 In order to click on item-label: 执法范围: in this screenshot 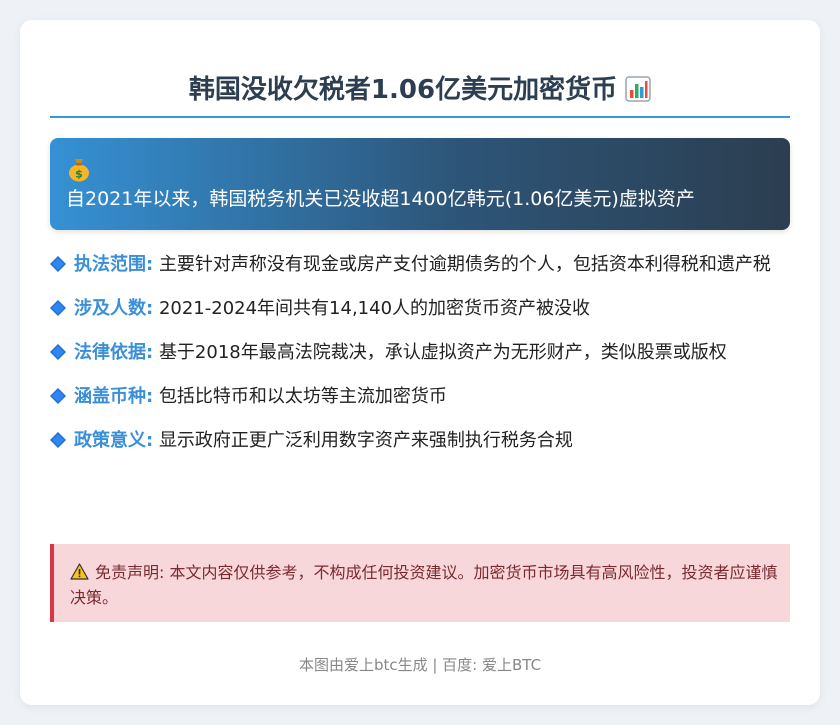, I will do `click(114, 264)`.